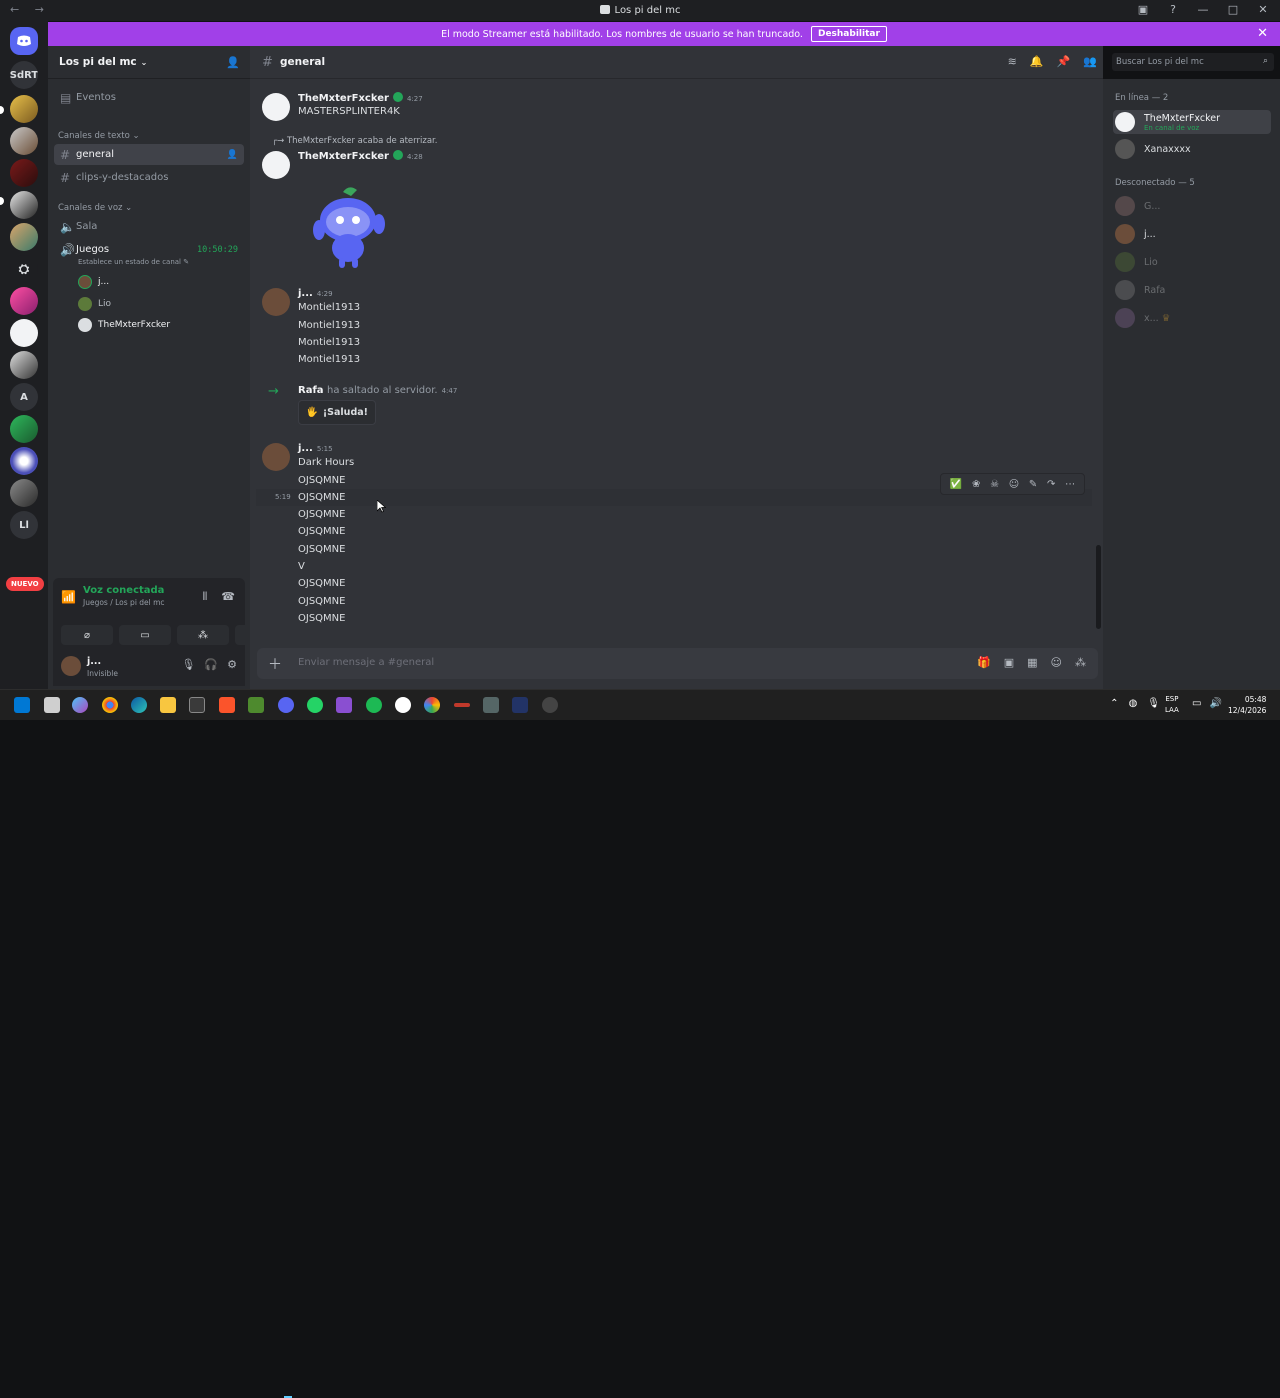 The width and height of the screenshot is (1280, 1398). What do you see at coordinates (94, 304) in the screenshot?
I see `voice-user: Lio` at bounding box center [94, 304].